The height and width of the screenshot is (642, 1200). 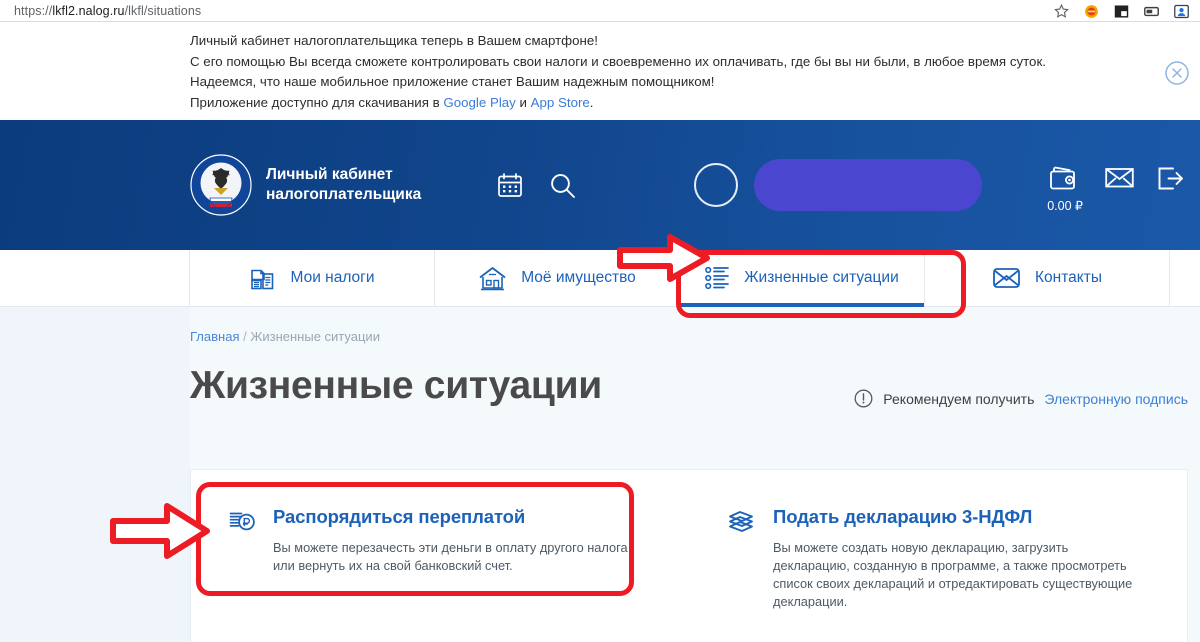 What do you see at coordinates (600, 11) in the screenshot?
I see `browser-toolbar: https://lkfl2.nalog.ru/lkfl/situations` at bounding box center [600, 11].